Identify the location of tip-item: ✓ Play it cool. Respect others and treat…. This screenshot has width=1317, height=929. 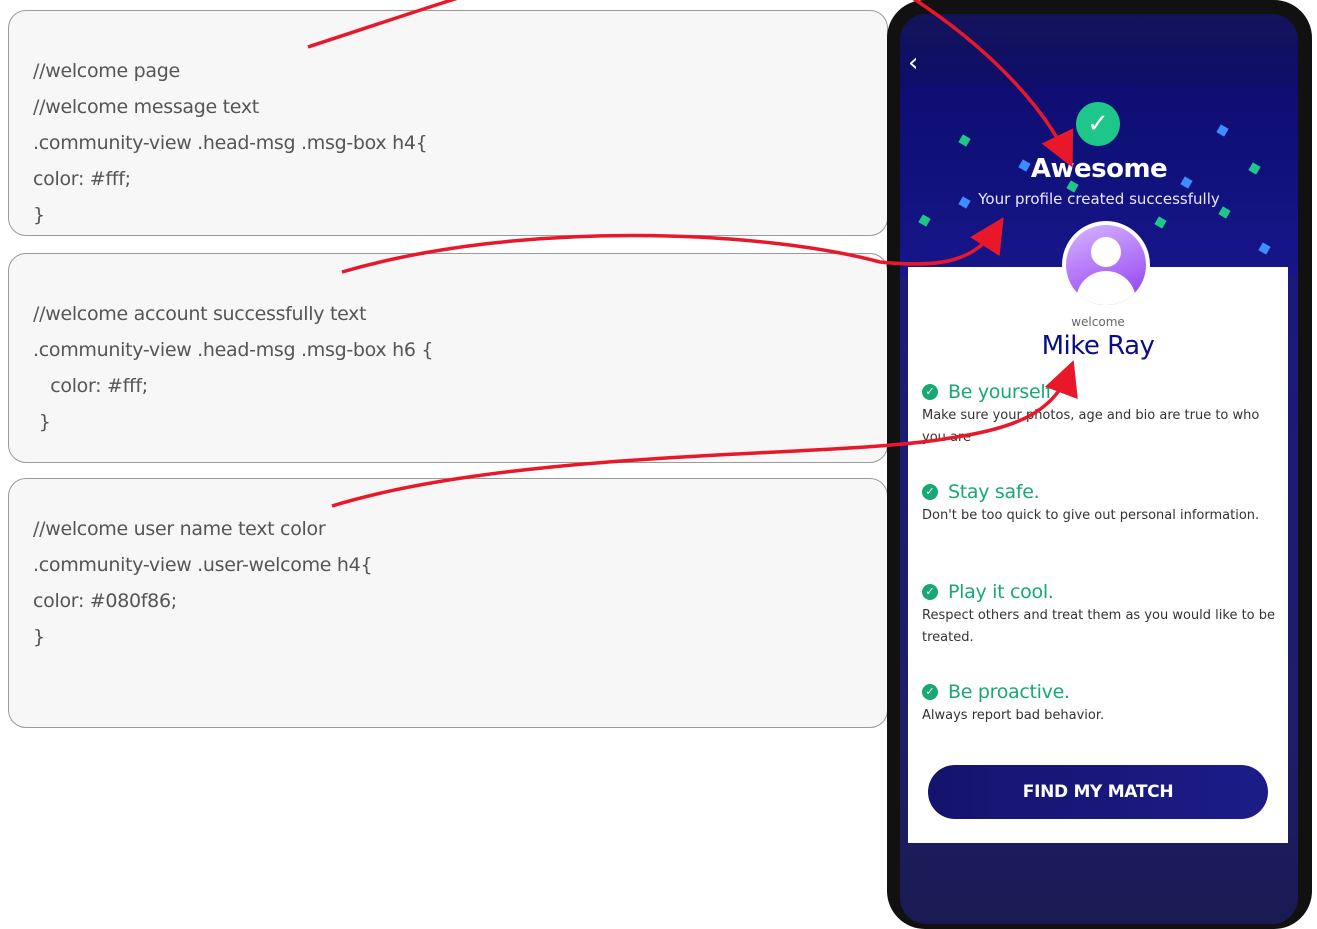
(1100, 614).